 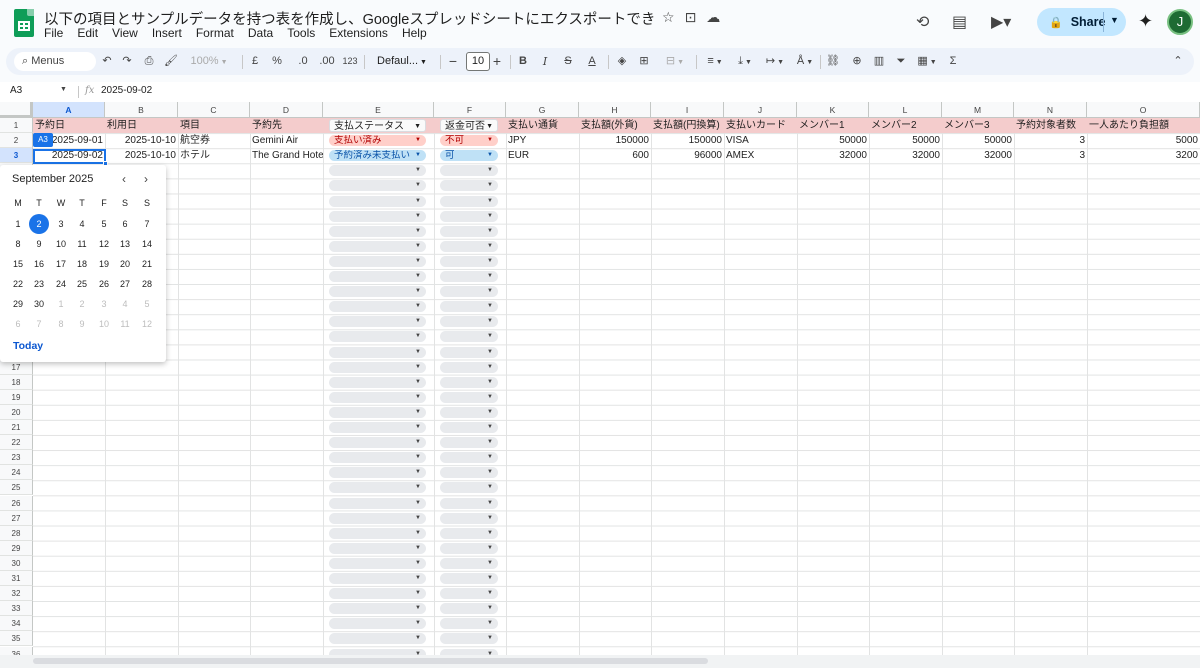 What do you see at coordinates (905, 140) in the screenshot?
I see `table-cell: 50000` at bounding box center [905, 140].